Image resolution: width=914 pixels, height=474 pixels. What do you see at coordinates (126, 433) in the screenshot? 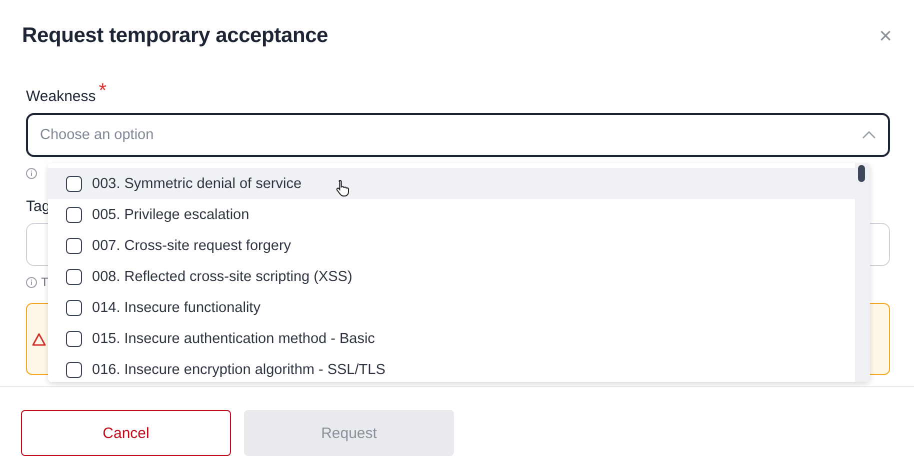
I see `cancel-button: Cancel` at bounding box center [126, 433].